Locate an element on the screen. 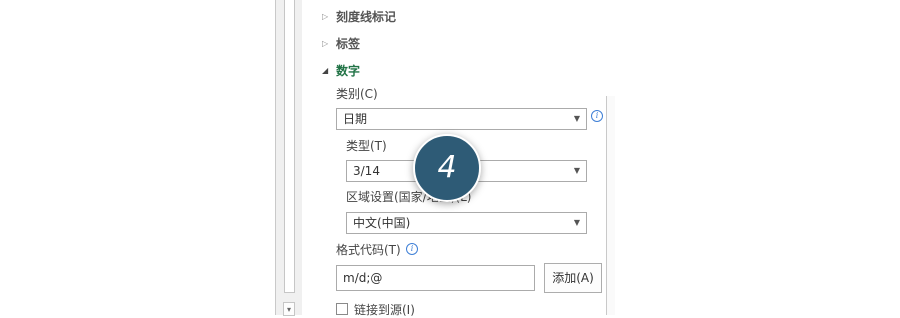  category-label: 类别(C) is located at coordinates (357, 94).